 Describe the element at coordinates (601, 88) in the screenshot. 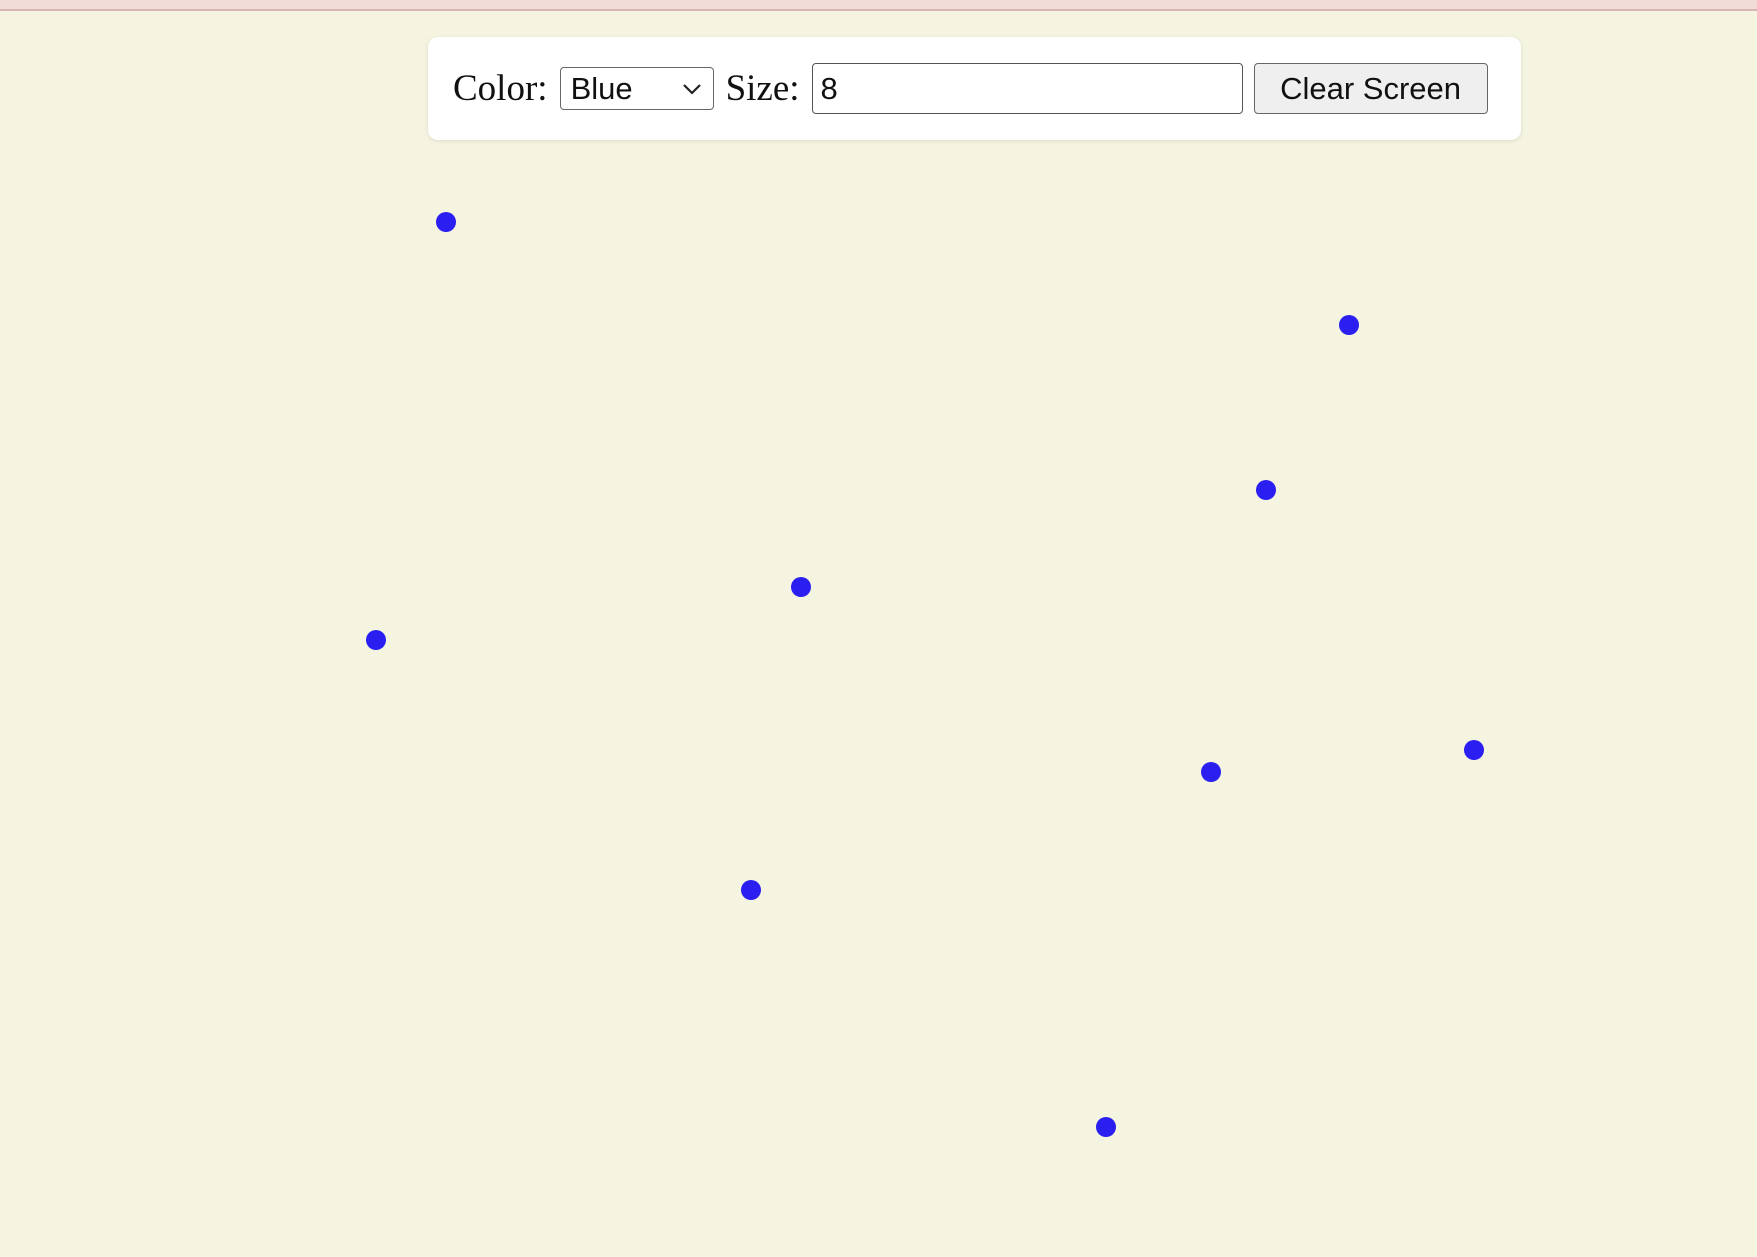

I see `color-select-value: Blue` at that location.